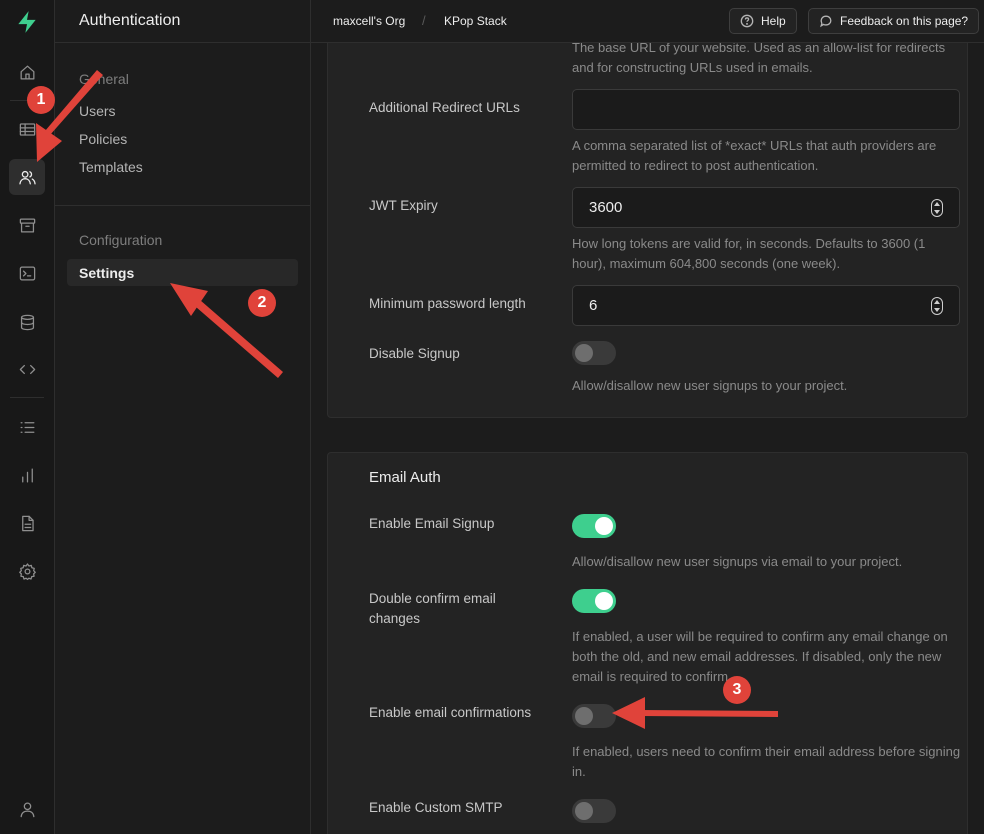 This screenshot has width=984, height=834. Describe the element at coordinates (27, 72) in the screenshot. I see `home-icon` at that location.